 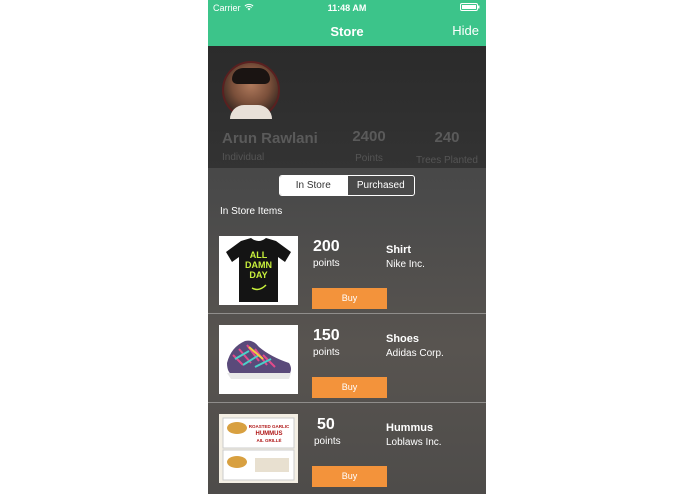 What do you see at coordinates (447, 137) in the screenshot?
I see `trees-stat-value: 240` at bounding box center [447, 137].